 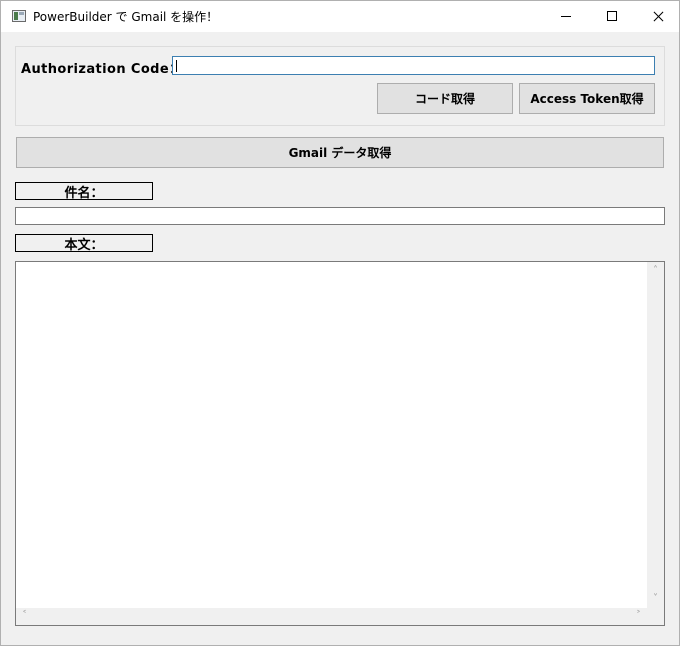 I want to click on get-access-token-button: Access Token取得, so click(x=587, y=98).